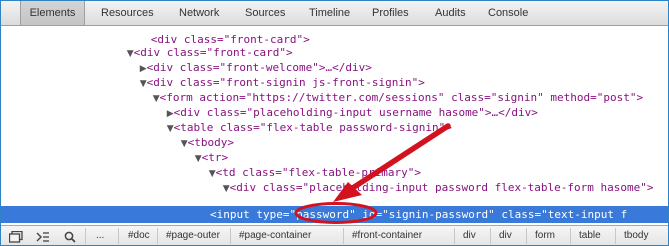  What do you see at coordinates (390, 13) in the screenshot?
I see `tab-profiles: Profiles` at bounding box center [390, 13].